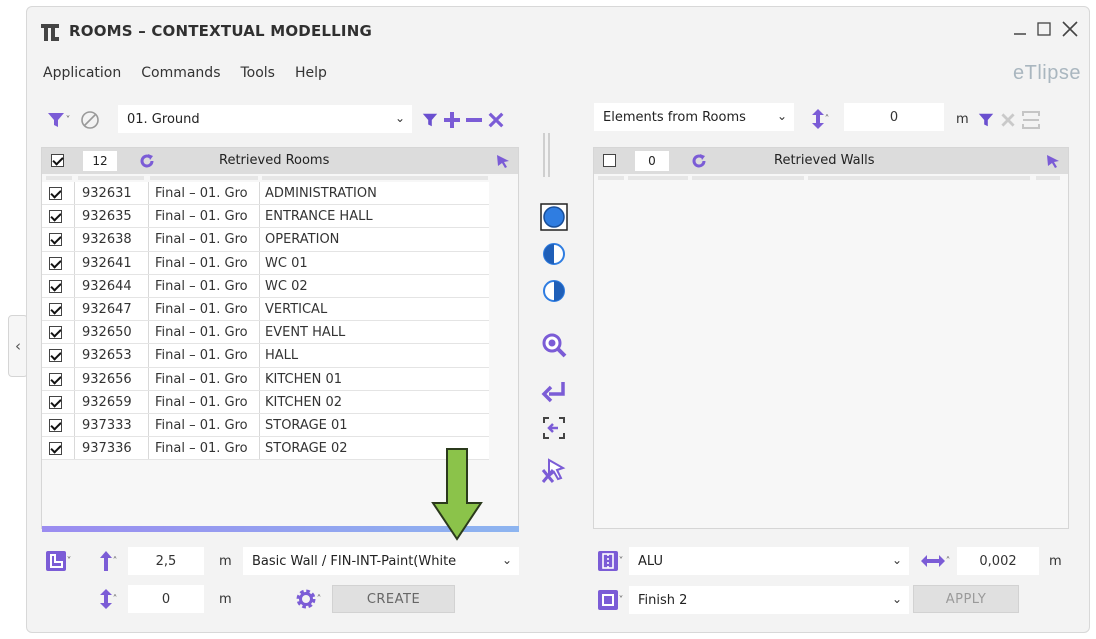 Image resolution: width=1096 pixels, height=639 pixels. What do you see at coordinates (265, 240) in the screenshot?
I see `table-row: 932638 Final – 01. Gro OPERATION` at bounding box center [265, 240].